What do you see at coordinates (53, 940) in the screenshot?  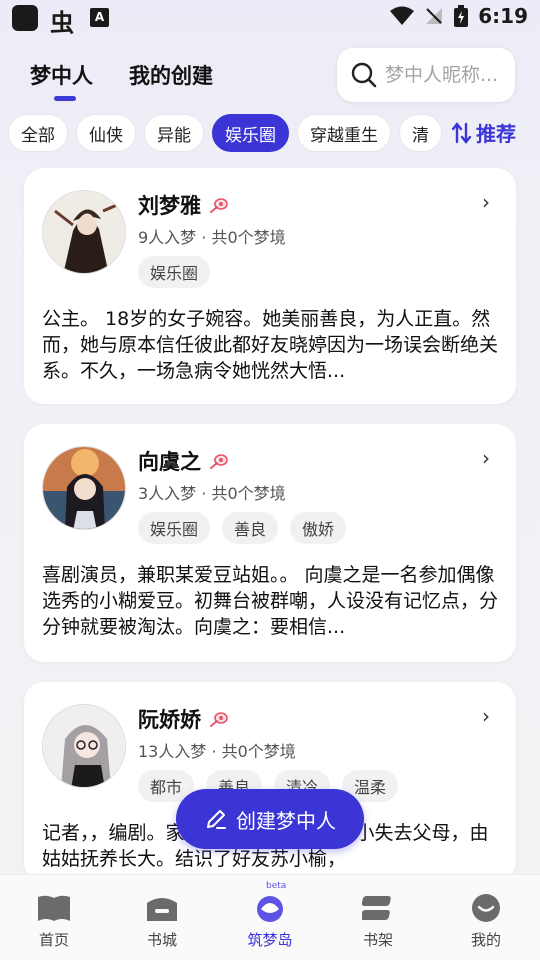 I see `nav-home-label: 首页` at bounding box center [53, 940].